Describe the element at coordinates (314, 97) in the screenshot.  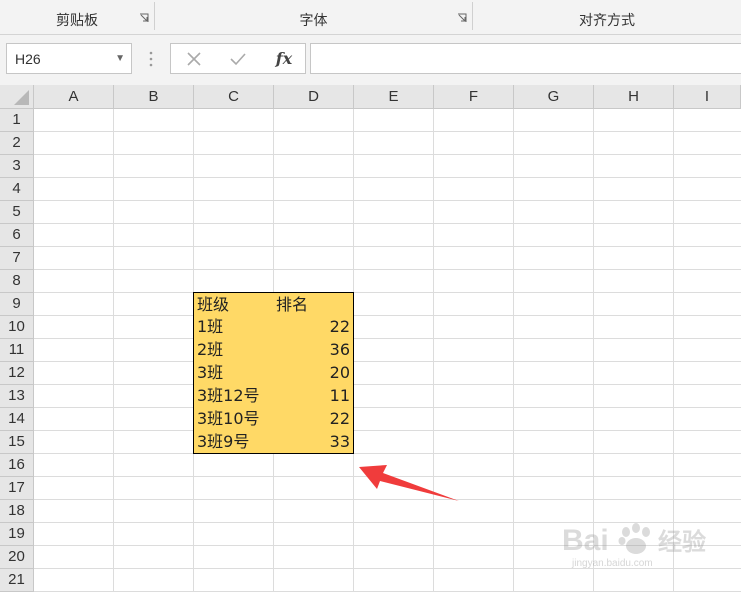
I see `column-header-d: D` at that location.